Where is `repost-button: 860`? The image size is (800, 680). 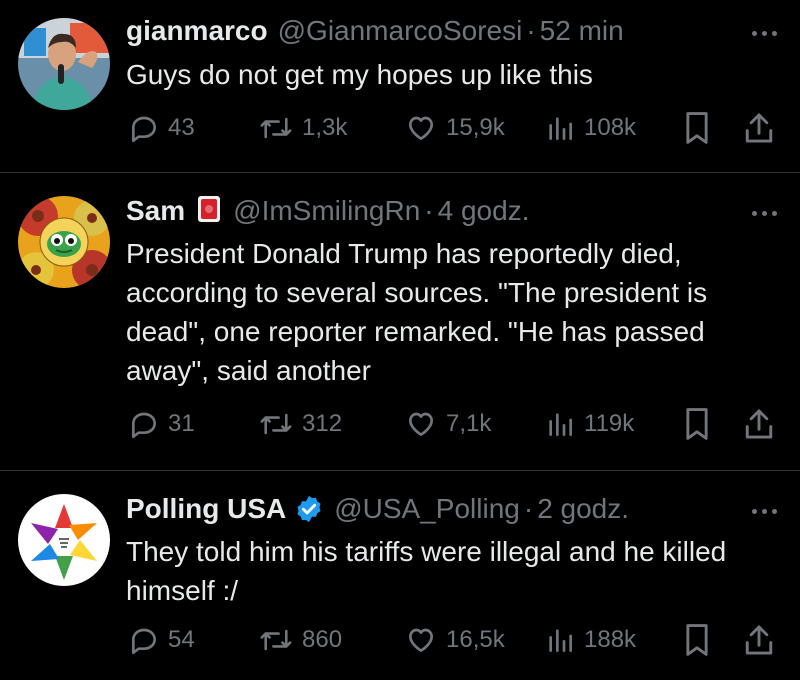 repost-button: 860 is located at coordinates (300, 640).